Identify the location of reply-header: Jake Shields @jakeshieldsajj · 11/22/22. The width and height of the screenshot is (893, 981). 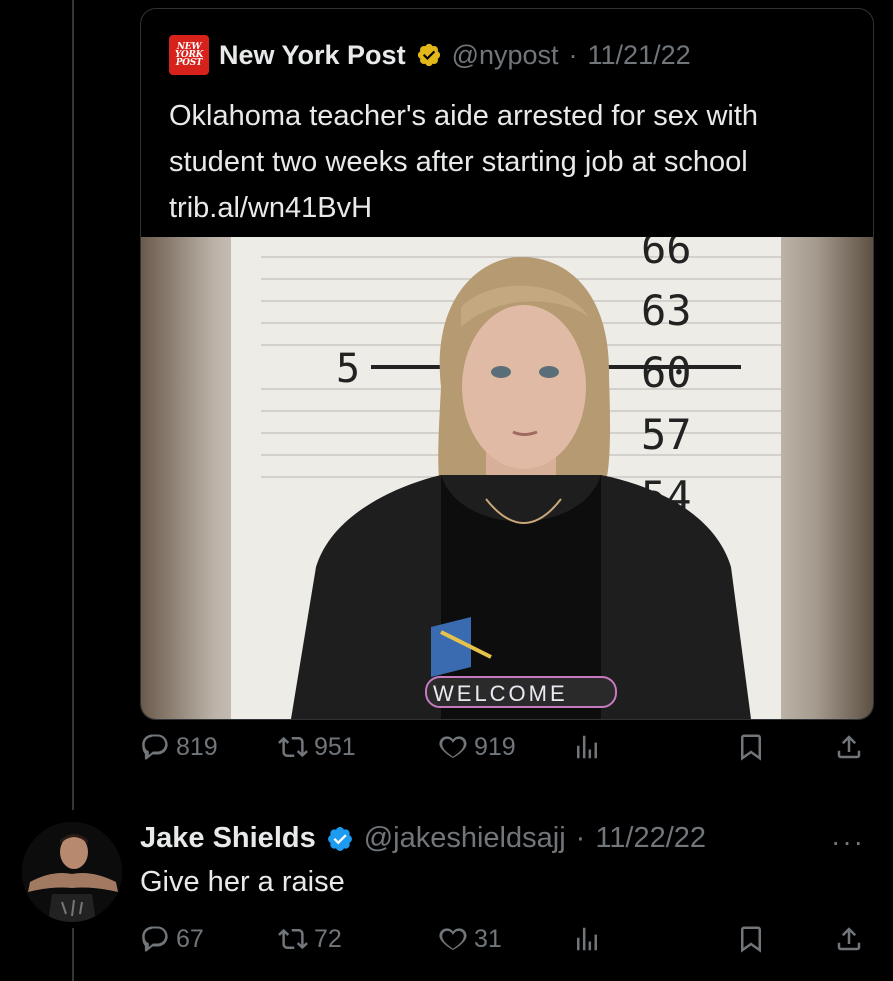
(423, 838).